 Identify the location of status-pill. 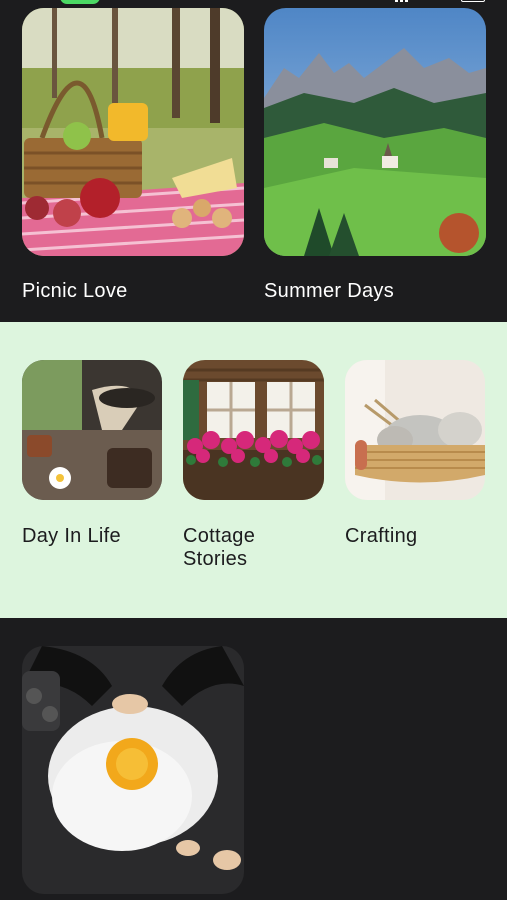
(80, 2).